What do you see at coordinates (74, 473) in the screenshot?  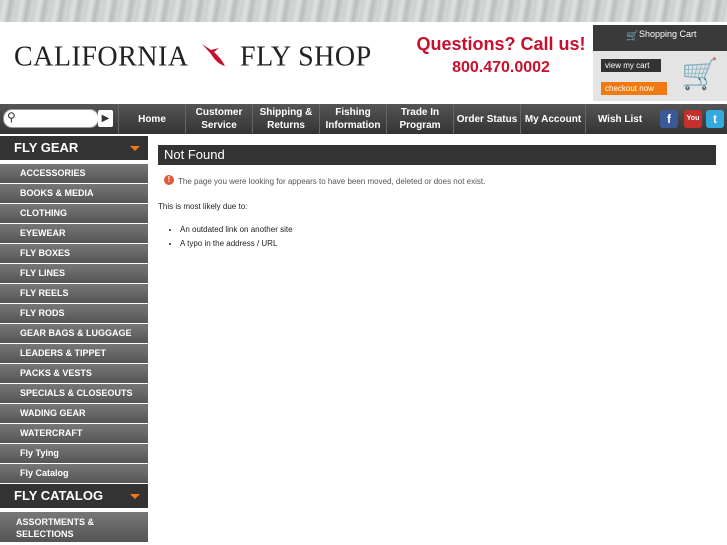 I see `sidebar-item-fly-catalog: Fly Catalog` at bounding box center [74, 473].